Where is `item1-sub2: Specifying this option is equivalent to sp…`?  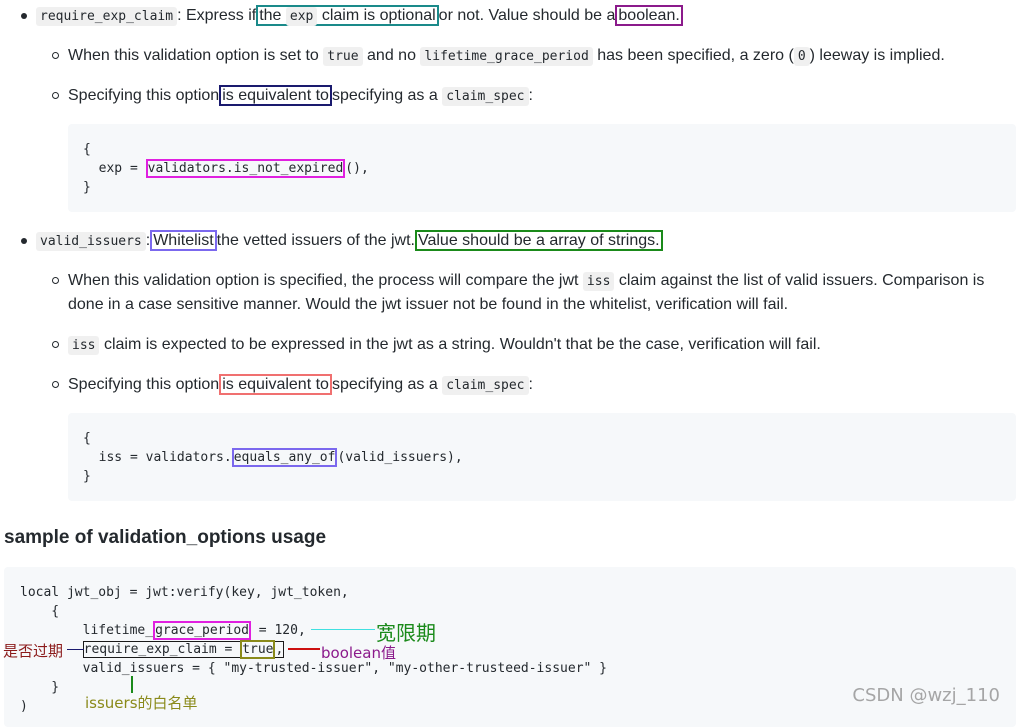
item1-sub2: Specifying this option is equivalent to sp… is located at coordinates (300, 95).